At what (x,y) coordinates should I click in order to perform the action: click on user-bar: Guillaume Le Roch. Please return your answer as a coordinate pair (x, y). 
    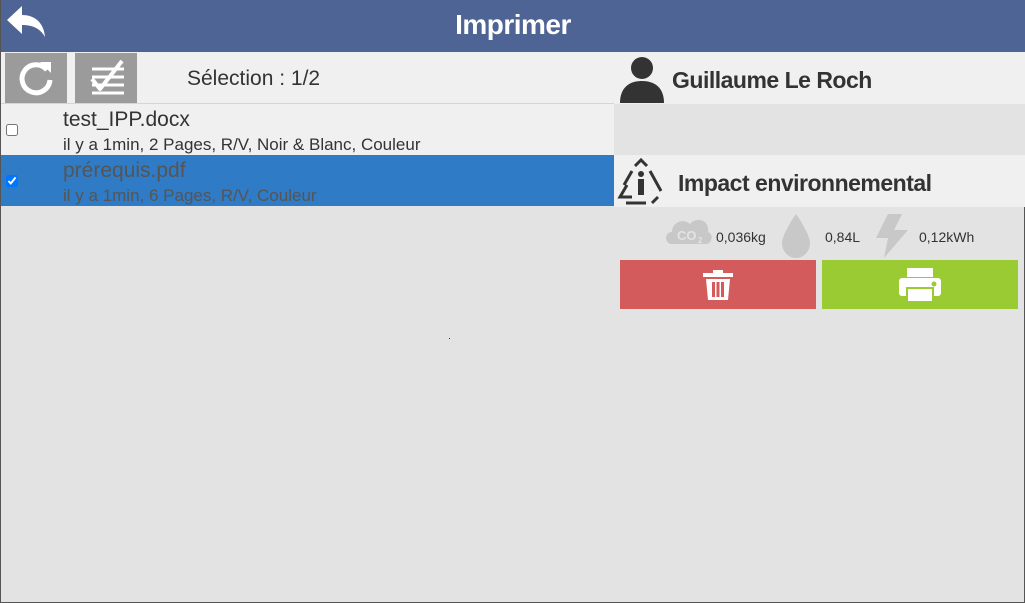
    Looking at the image, I should click on (819, 78).